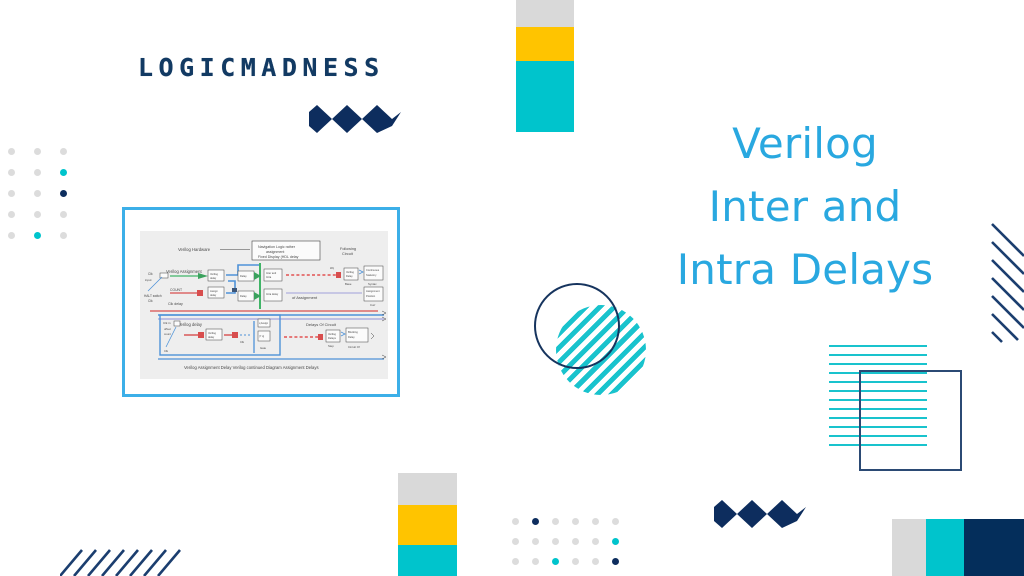 The width and height of the screenshot is (1024, 576). What do you see at coordinates (194, 249) in the screenshot?
I see `svg-text: Verilog Hardware` at bounding box center [194, 249].